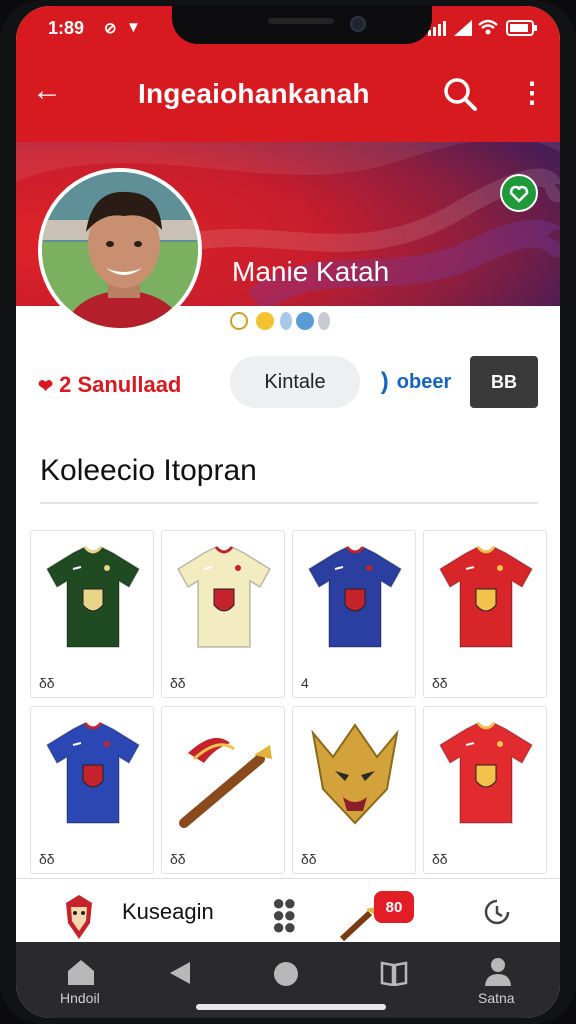  I want to click on grid-icon: ●● ●● ●●, so click(284, 915).